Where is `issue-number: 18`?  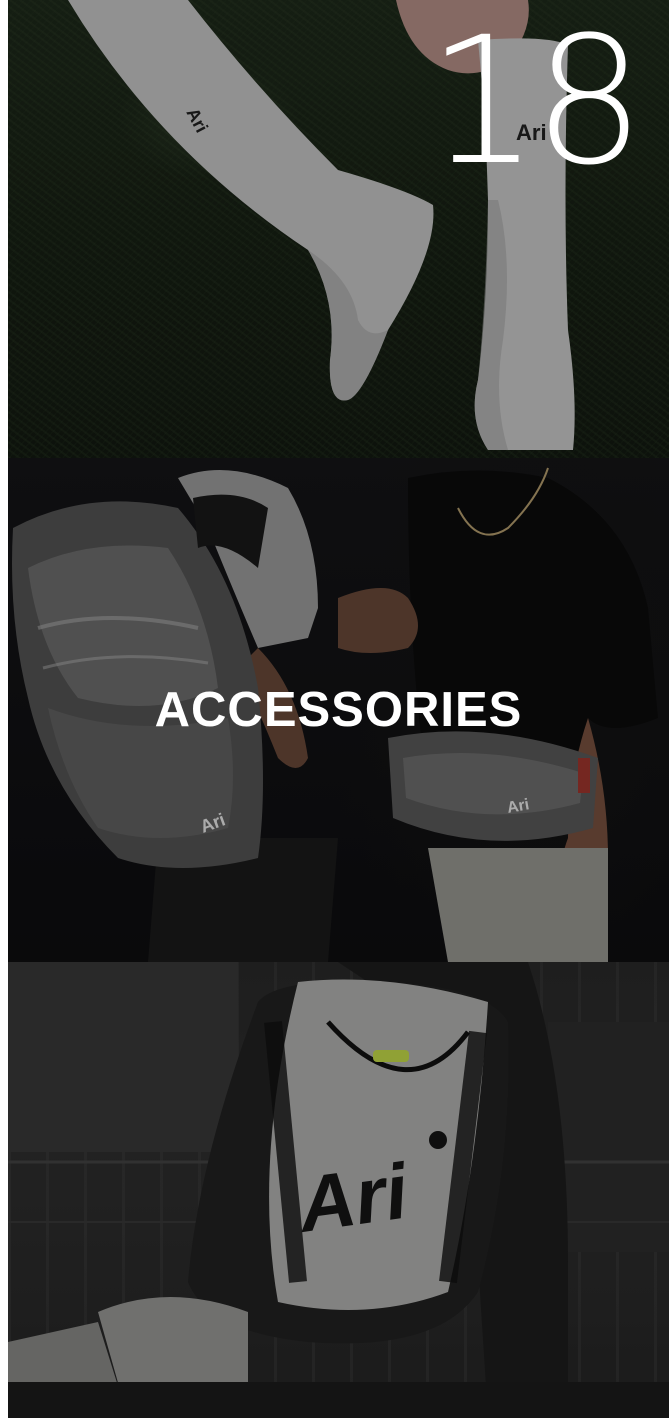 issue-number: 18 is located at coordinates (536, 102).